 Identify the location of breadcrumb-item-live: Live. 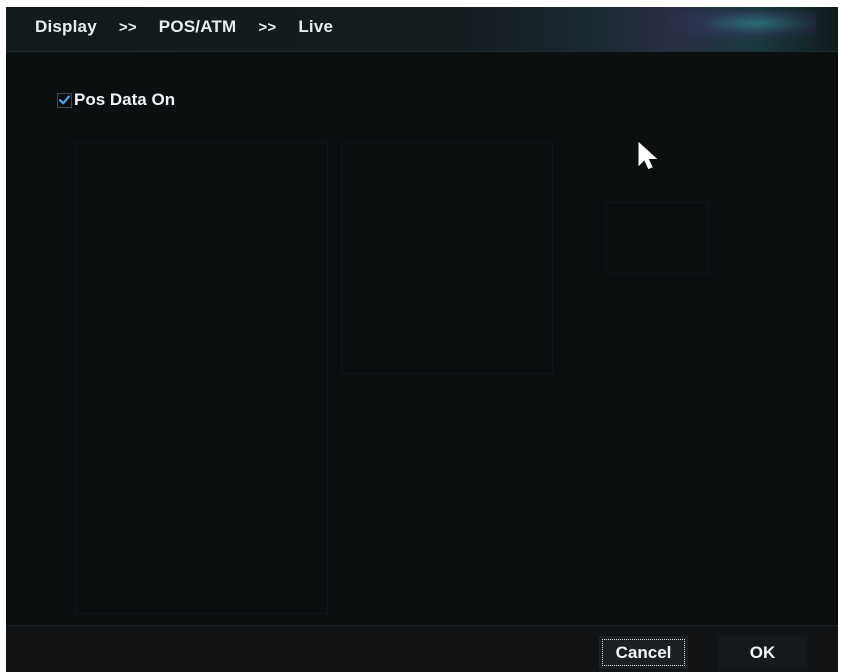
(316, 26).